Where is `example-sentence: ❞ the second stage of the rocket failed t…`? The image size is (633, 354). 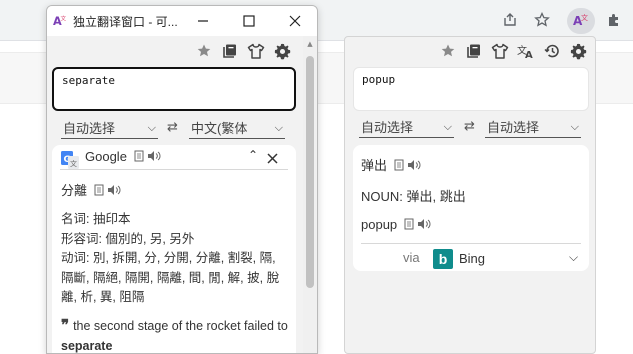 example-sentence: ❞ the second stage of the rocket failed t… is located at coordinates (175, 334).